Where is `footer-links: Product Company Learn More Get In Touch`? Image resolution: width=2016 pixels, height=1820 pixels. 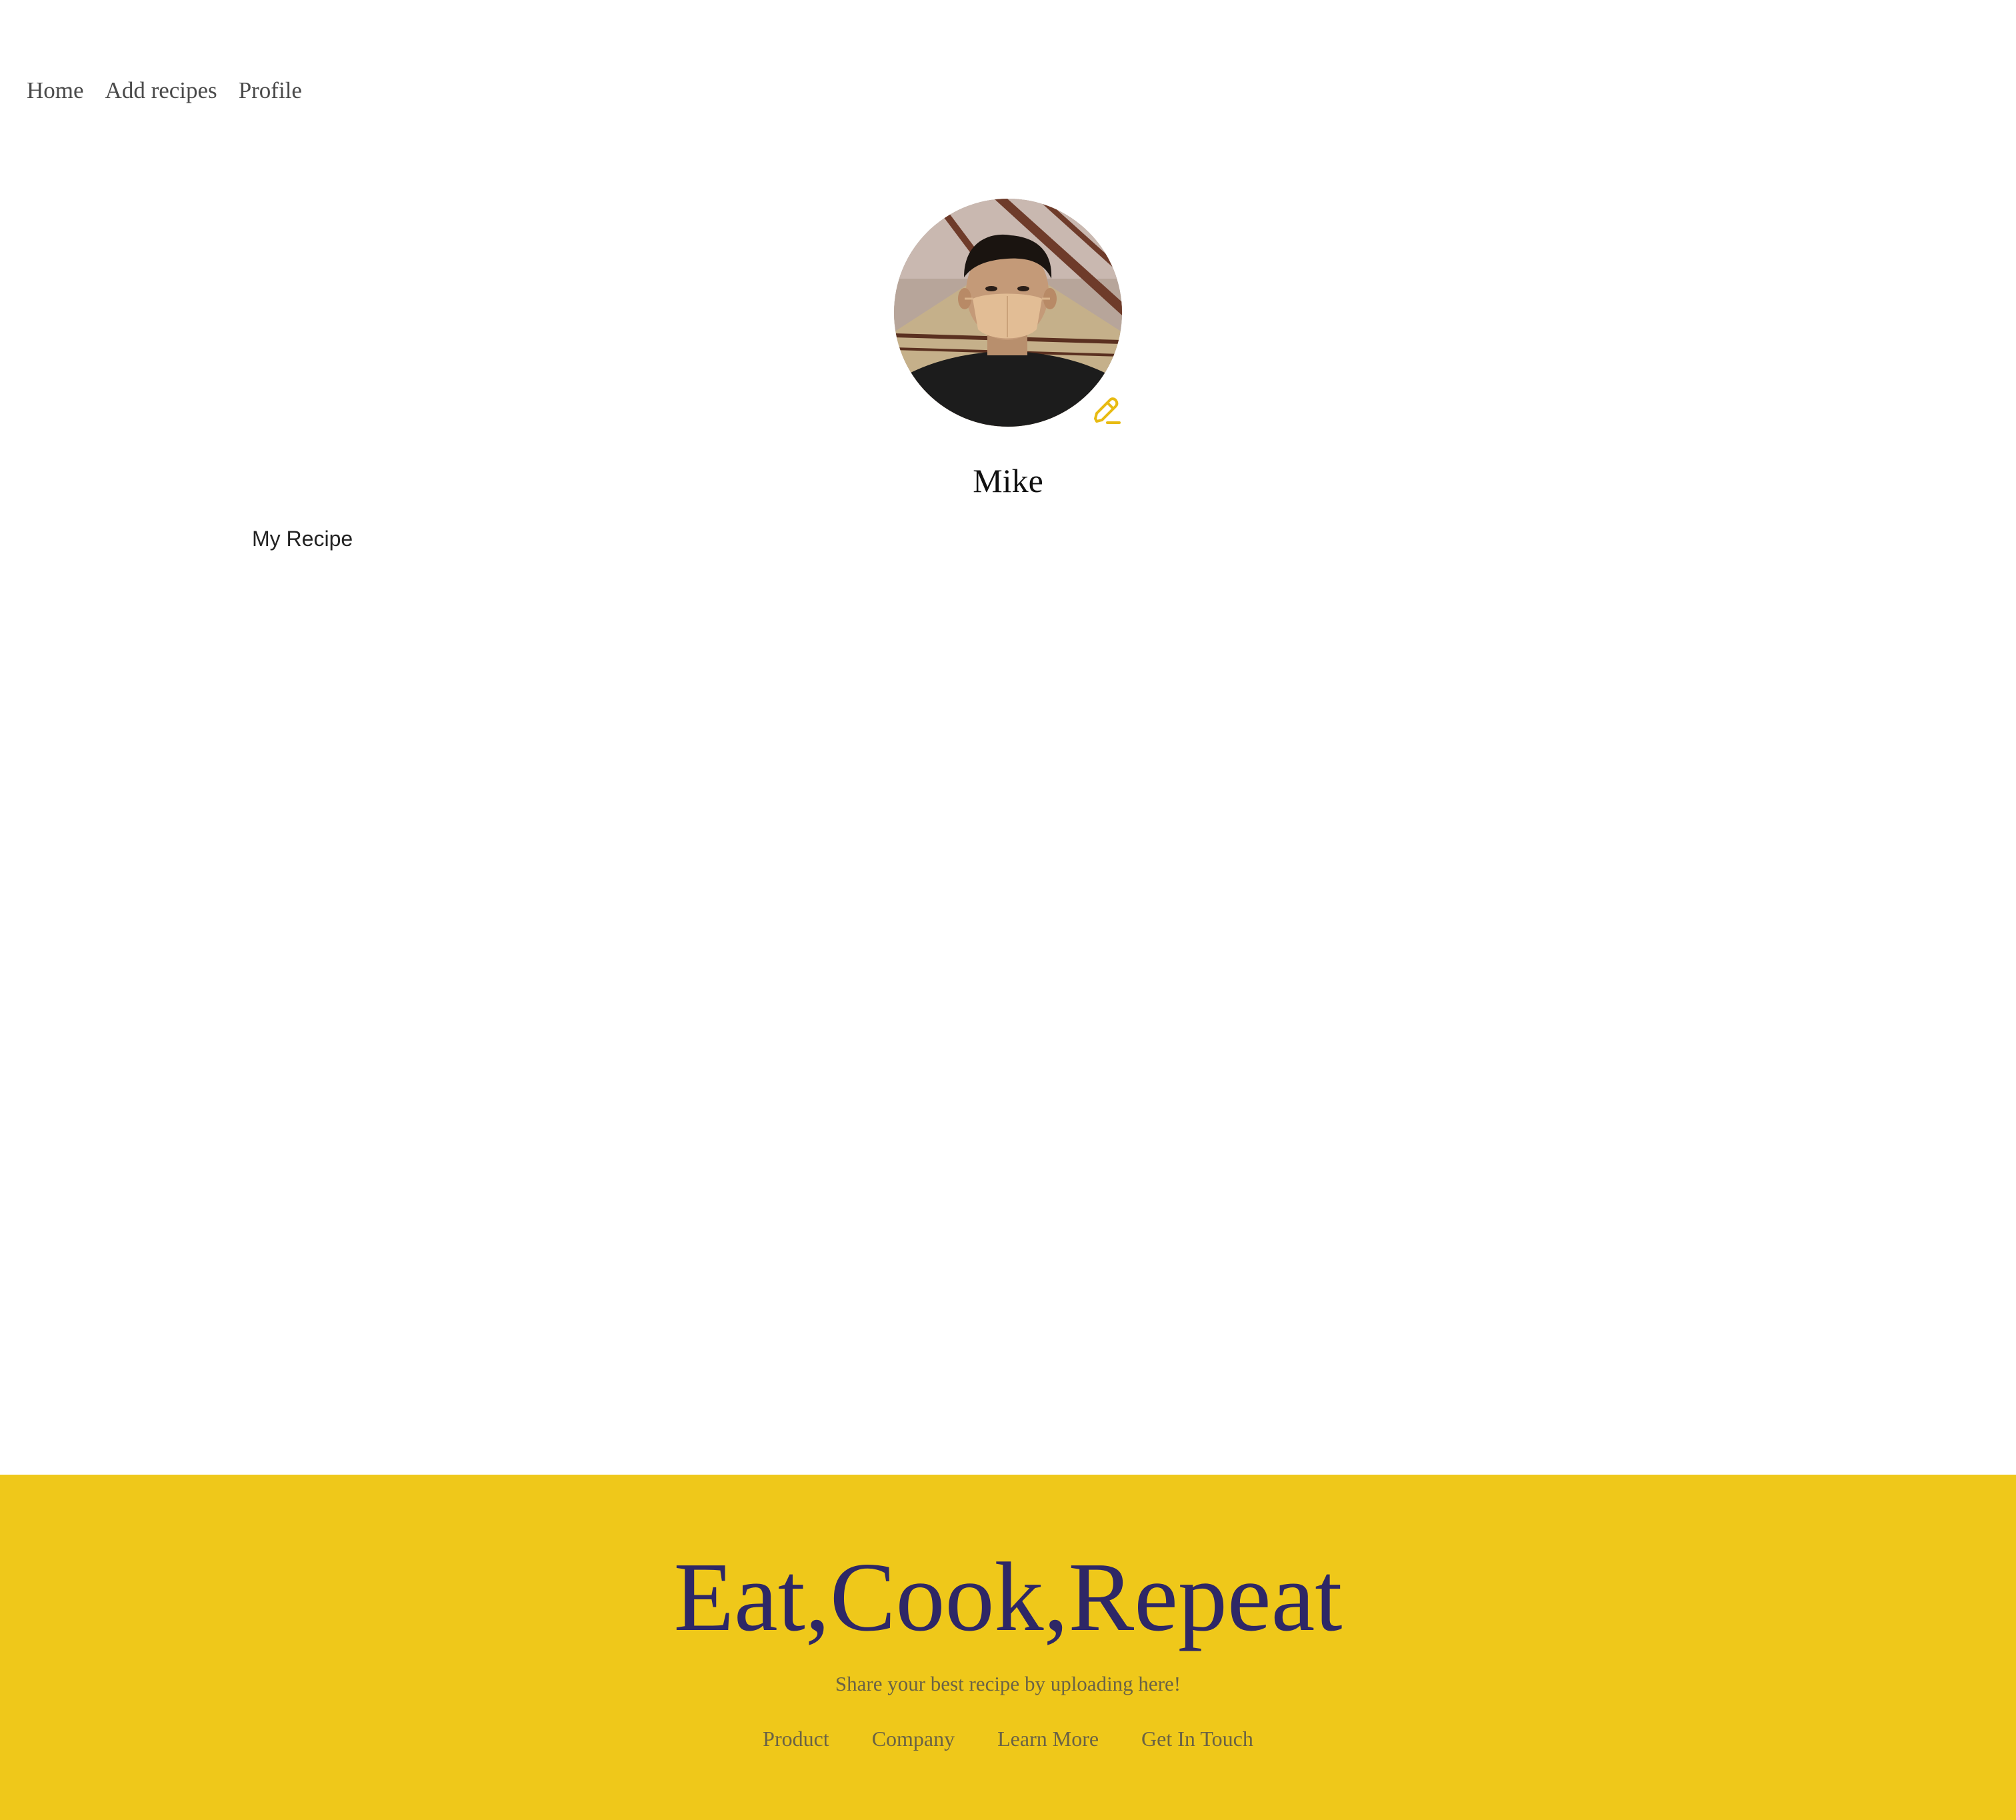
footer-links: Product Company Learn More Get In Touch is located at coordinates (1008, 1738).